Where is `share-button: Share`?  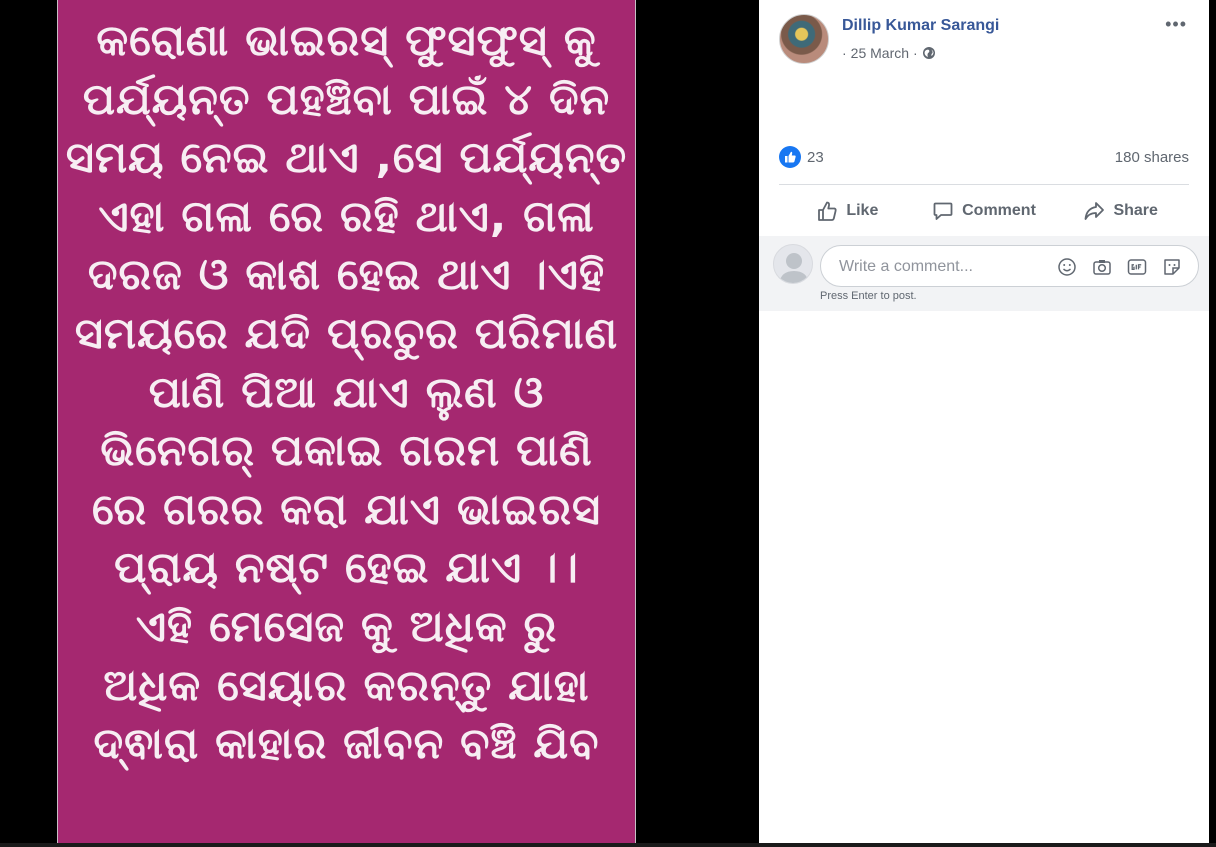
share-button: Share is located at coordinates (1120, 211).